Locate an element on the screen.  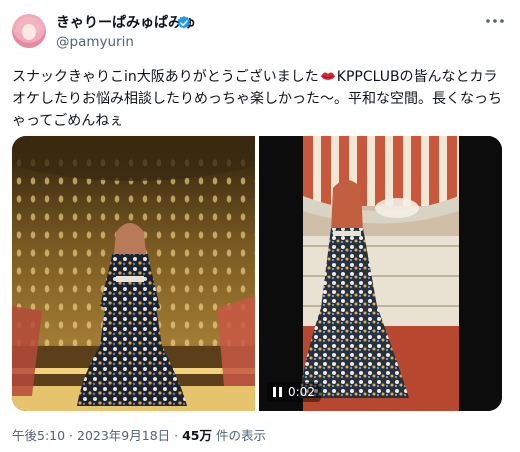
user-handle: @pamyurin is located at coordinates (95, 42).